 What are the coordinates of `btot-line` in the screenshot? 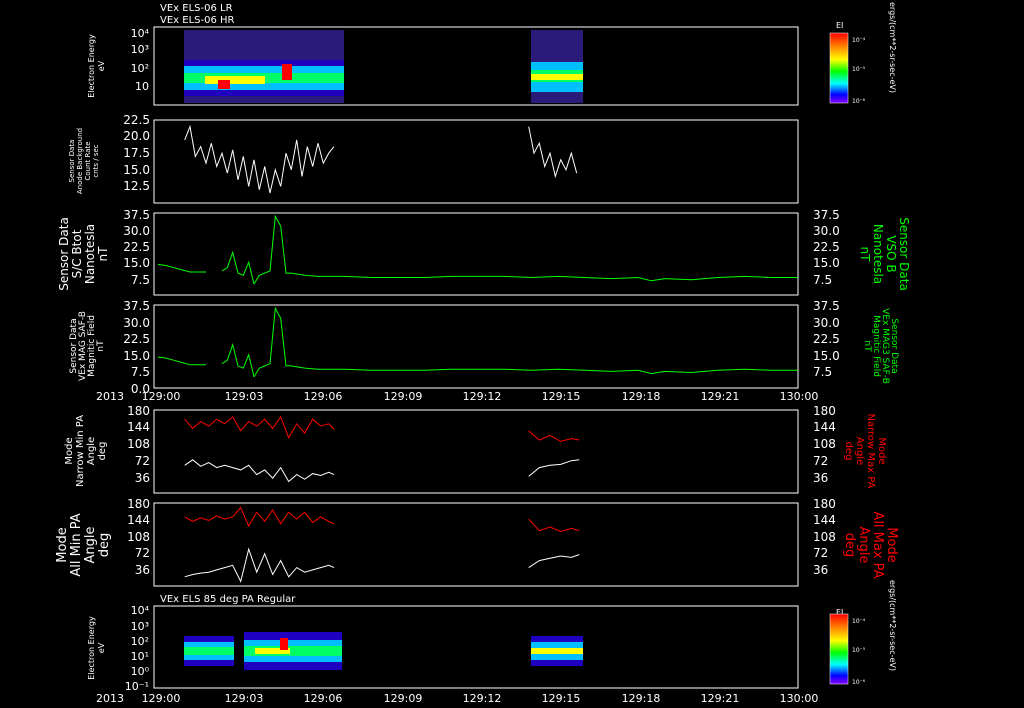 It's located at (477, 249).